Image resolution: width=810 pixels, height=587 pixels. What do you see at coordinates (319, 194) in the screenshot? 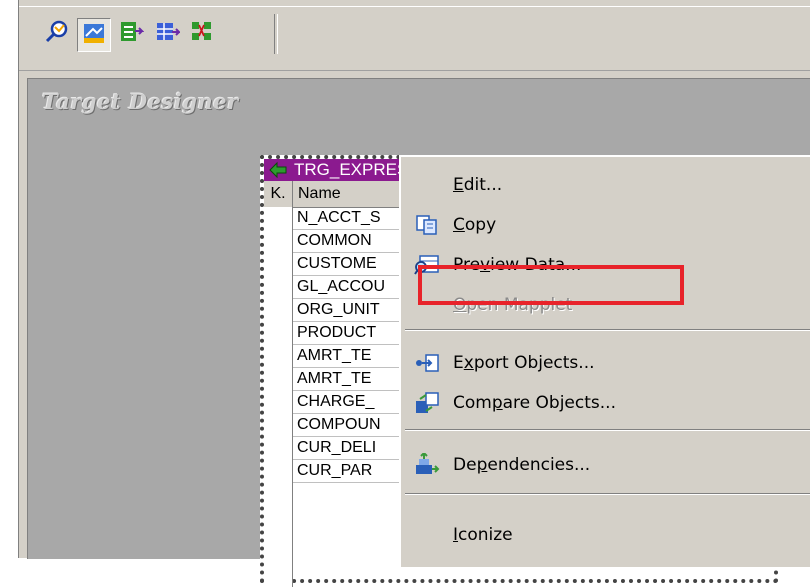
I see `name-column-header: Name` at bounding box center [319, 194].